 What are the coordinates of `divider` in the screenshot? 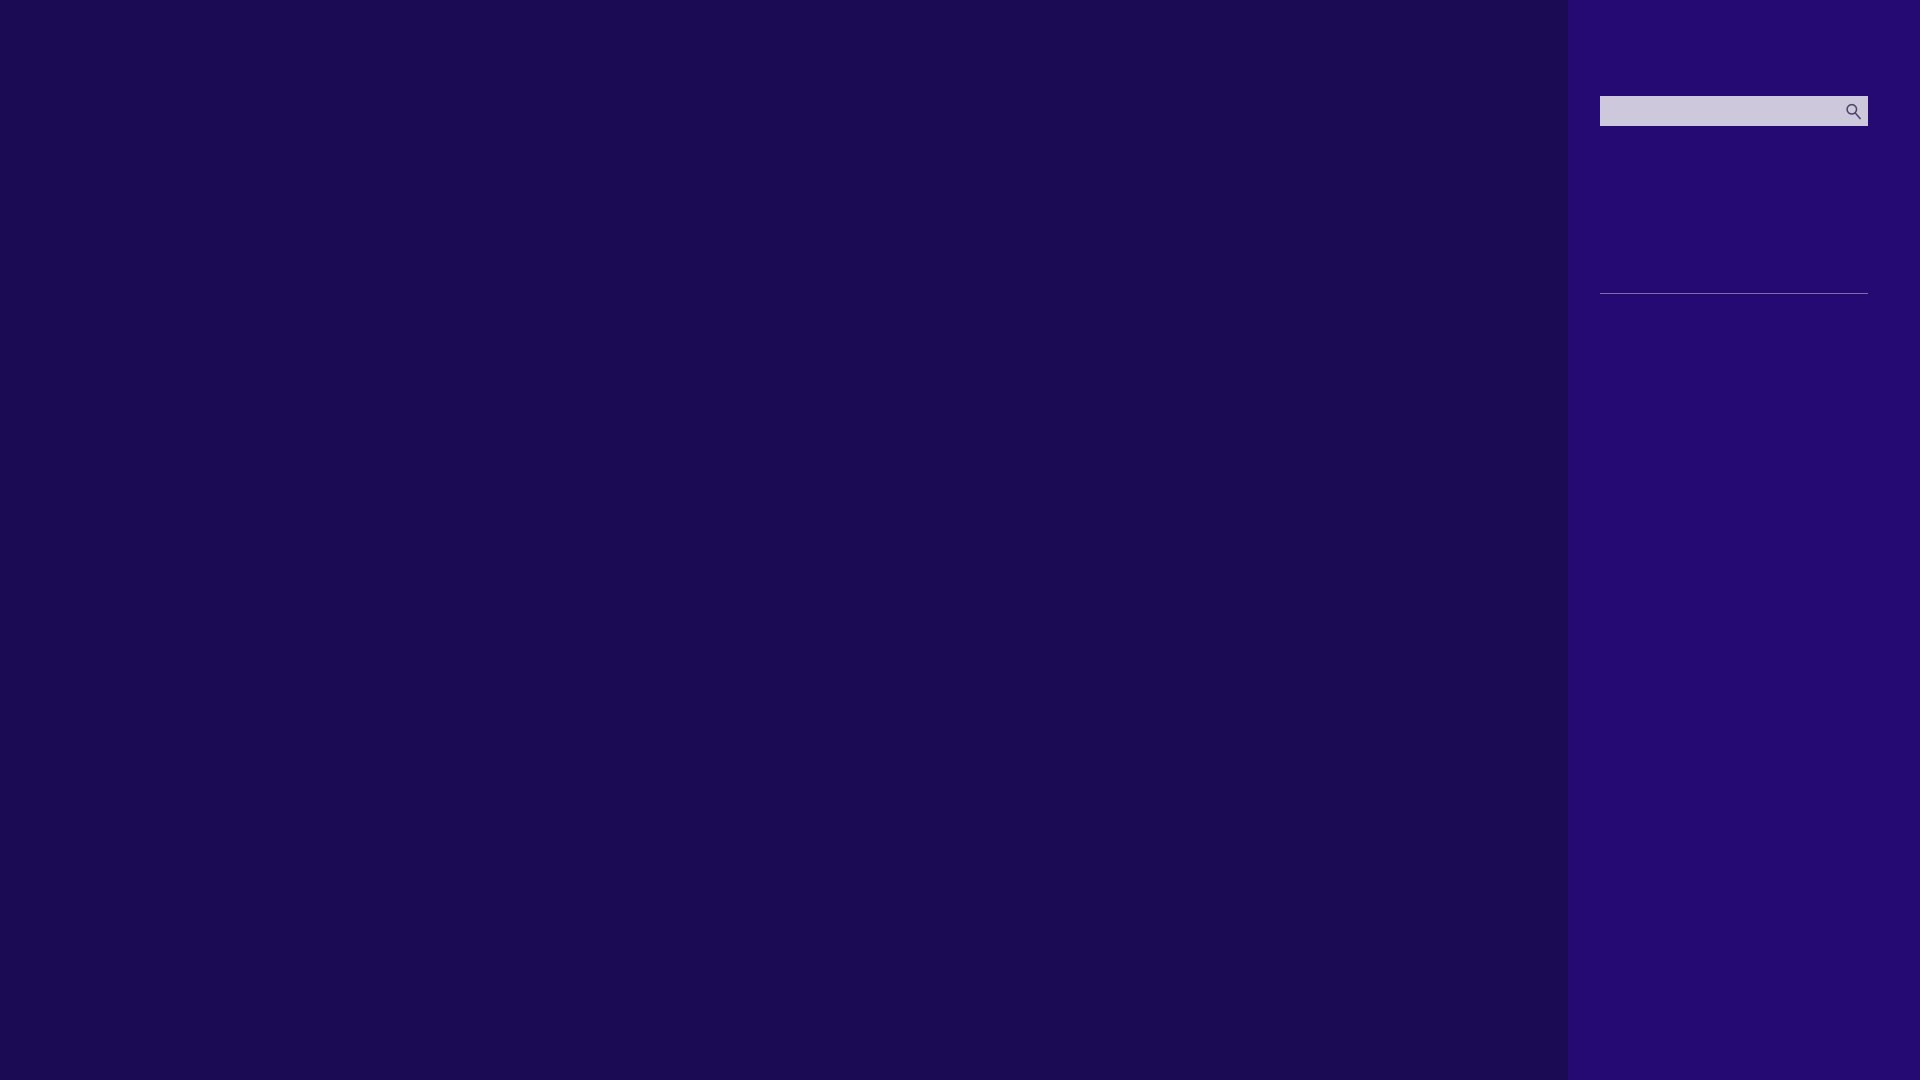 It's located at (1734, 293).